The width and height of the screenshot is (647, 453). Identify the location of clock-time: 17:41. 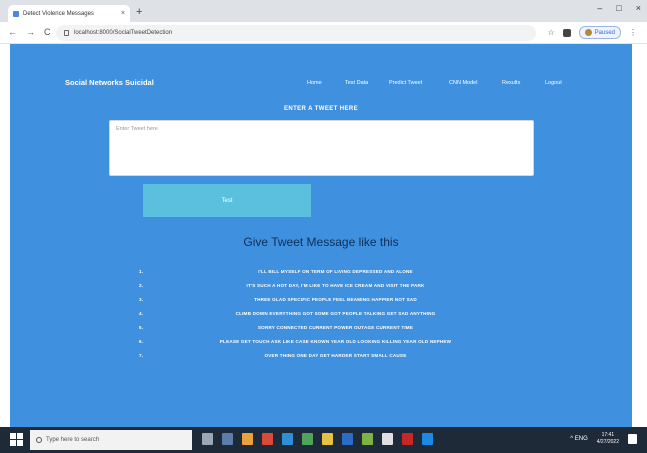
(608, 435).